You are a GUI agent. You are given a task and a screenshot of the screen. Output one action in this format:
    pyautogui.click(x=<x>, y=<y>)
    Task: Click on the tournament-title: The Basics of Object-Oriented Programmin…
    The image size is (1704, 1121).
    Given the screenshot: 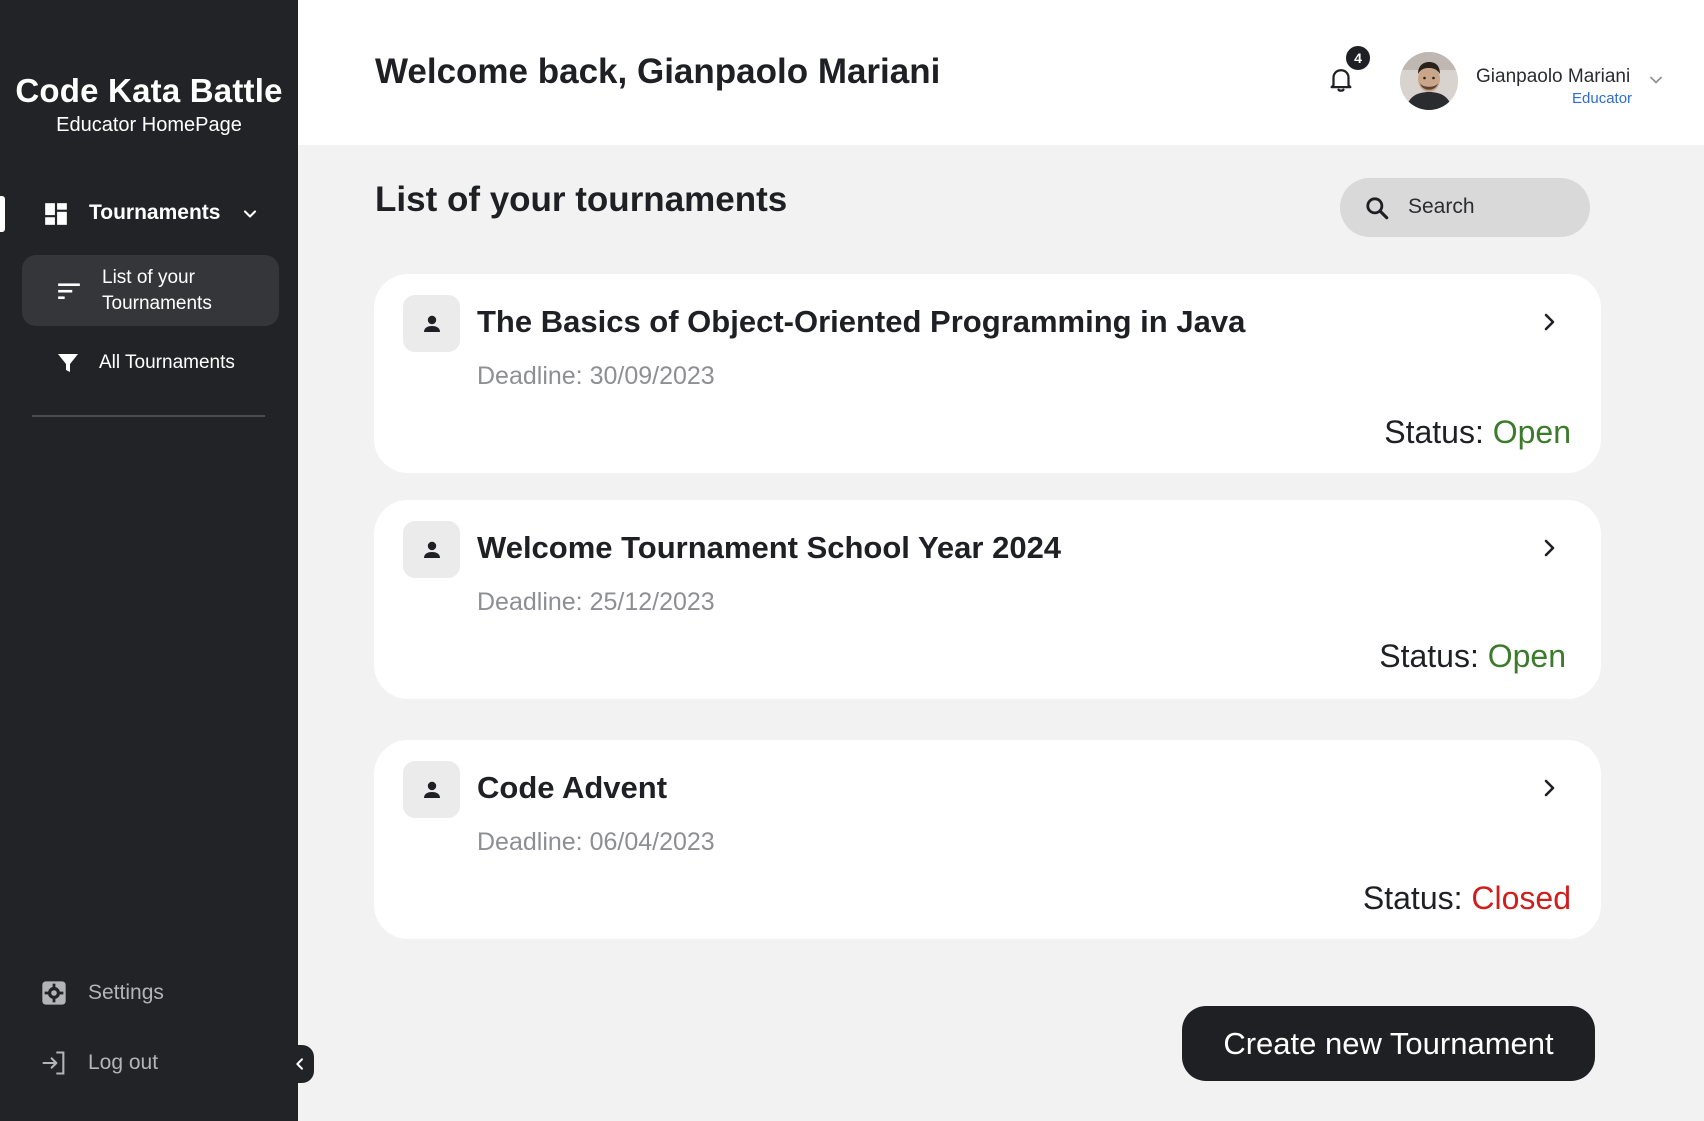 What is the action you would take?
    pyautogui.click(x=861, y=321)
    